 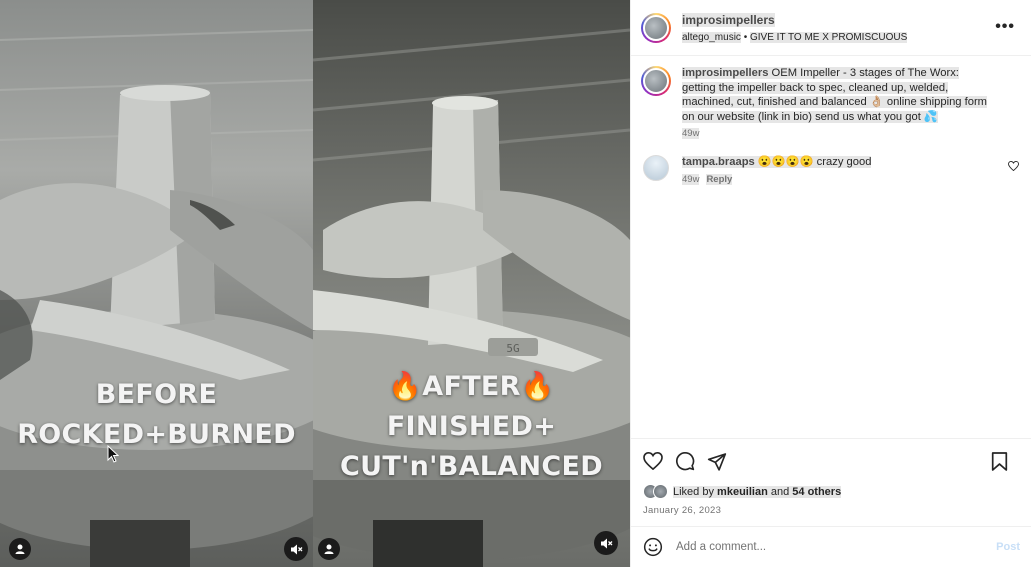 I want to click on audio-artist: altego_music, so click(x=711, y=37).